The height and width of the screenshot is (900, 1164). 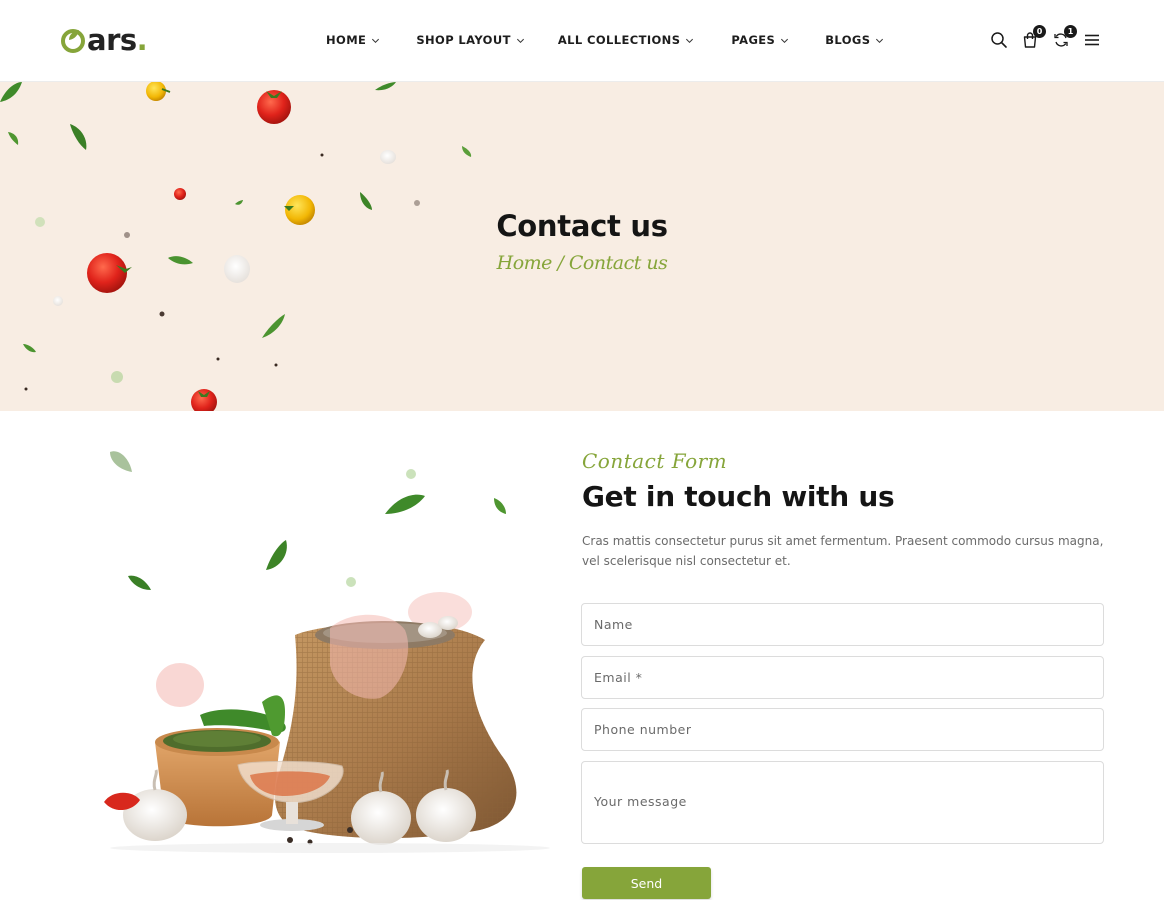 I want to click on message-field, so click(x=842, y=802).